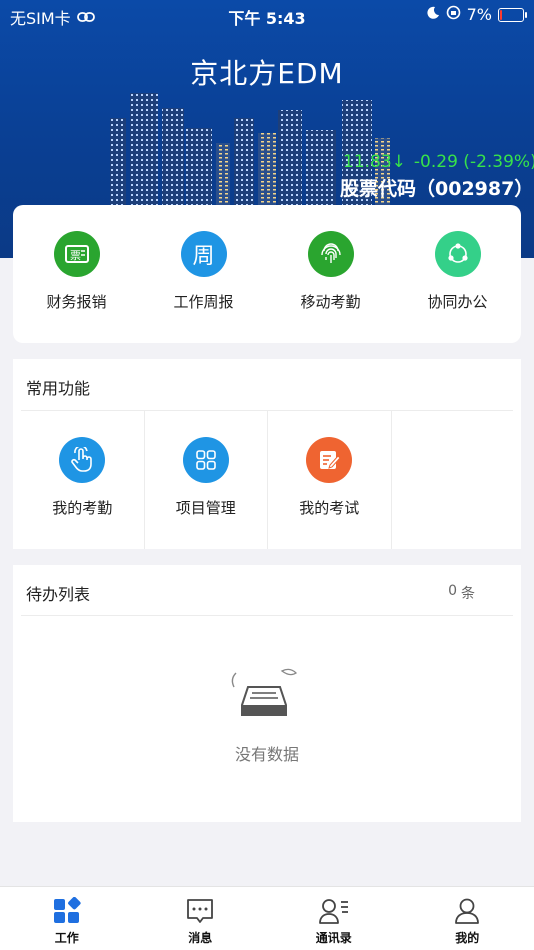 The height and width of the screenshot is (950, 534). What do you see at coordinates (333, 938) in the screenshot?
I see `tab-label: 通讯录` at bounding box center [333, 938].